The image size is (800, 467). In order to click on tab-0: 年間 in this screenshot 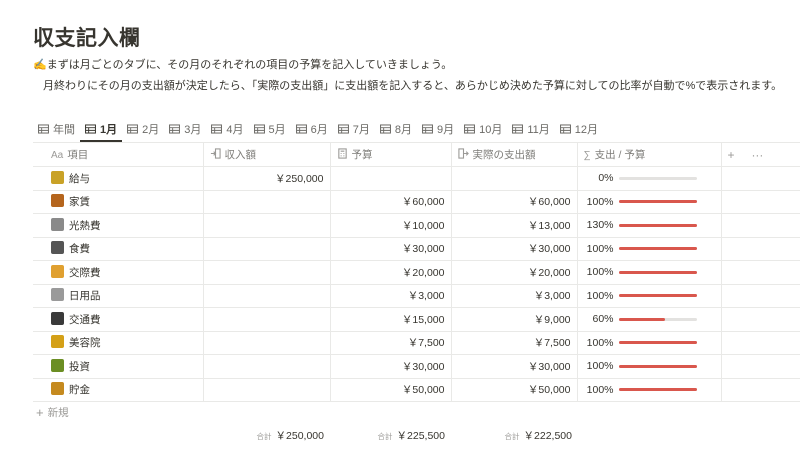, I will do `click(56, 129)`.